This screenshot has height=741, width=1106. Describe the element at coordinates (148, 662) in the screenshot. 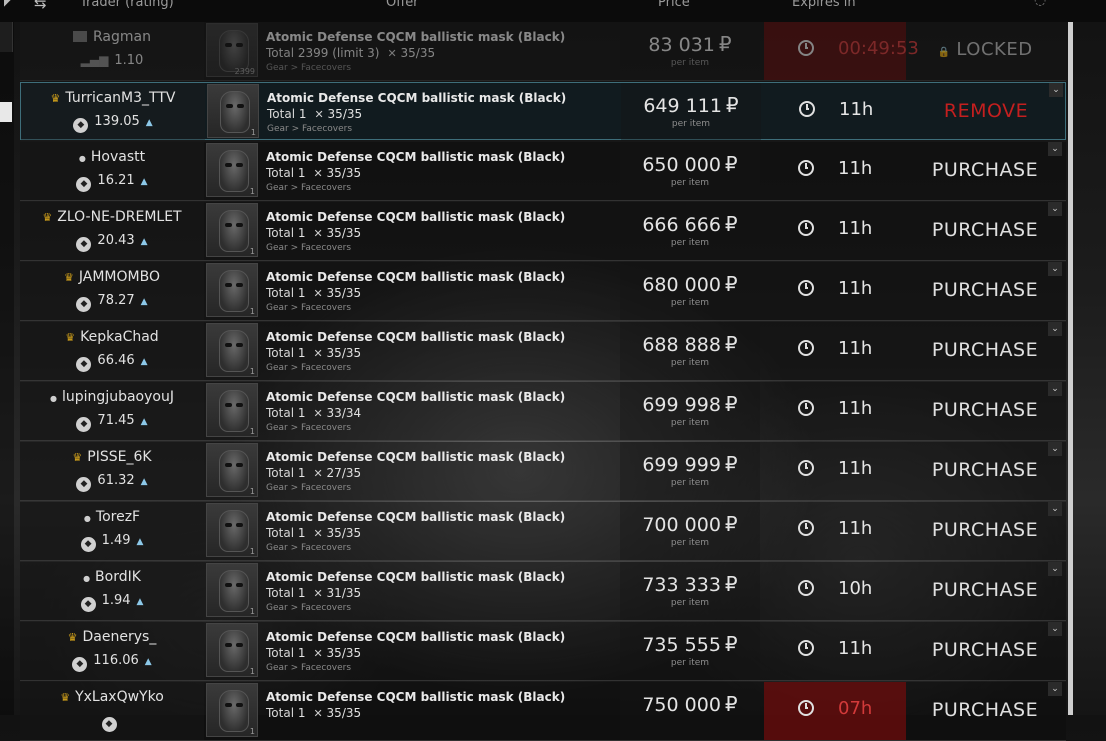

I see `rating-up-icon: ▲` at that location.